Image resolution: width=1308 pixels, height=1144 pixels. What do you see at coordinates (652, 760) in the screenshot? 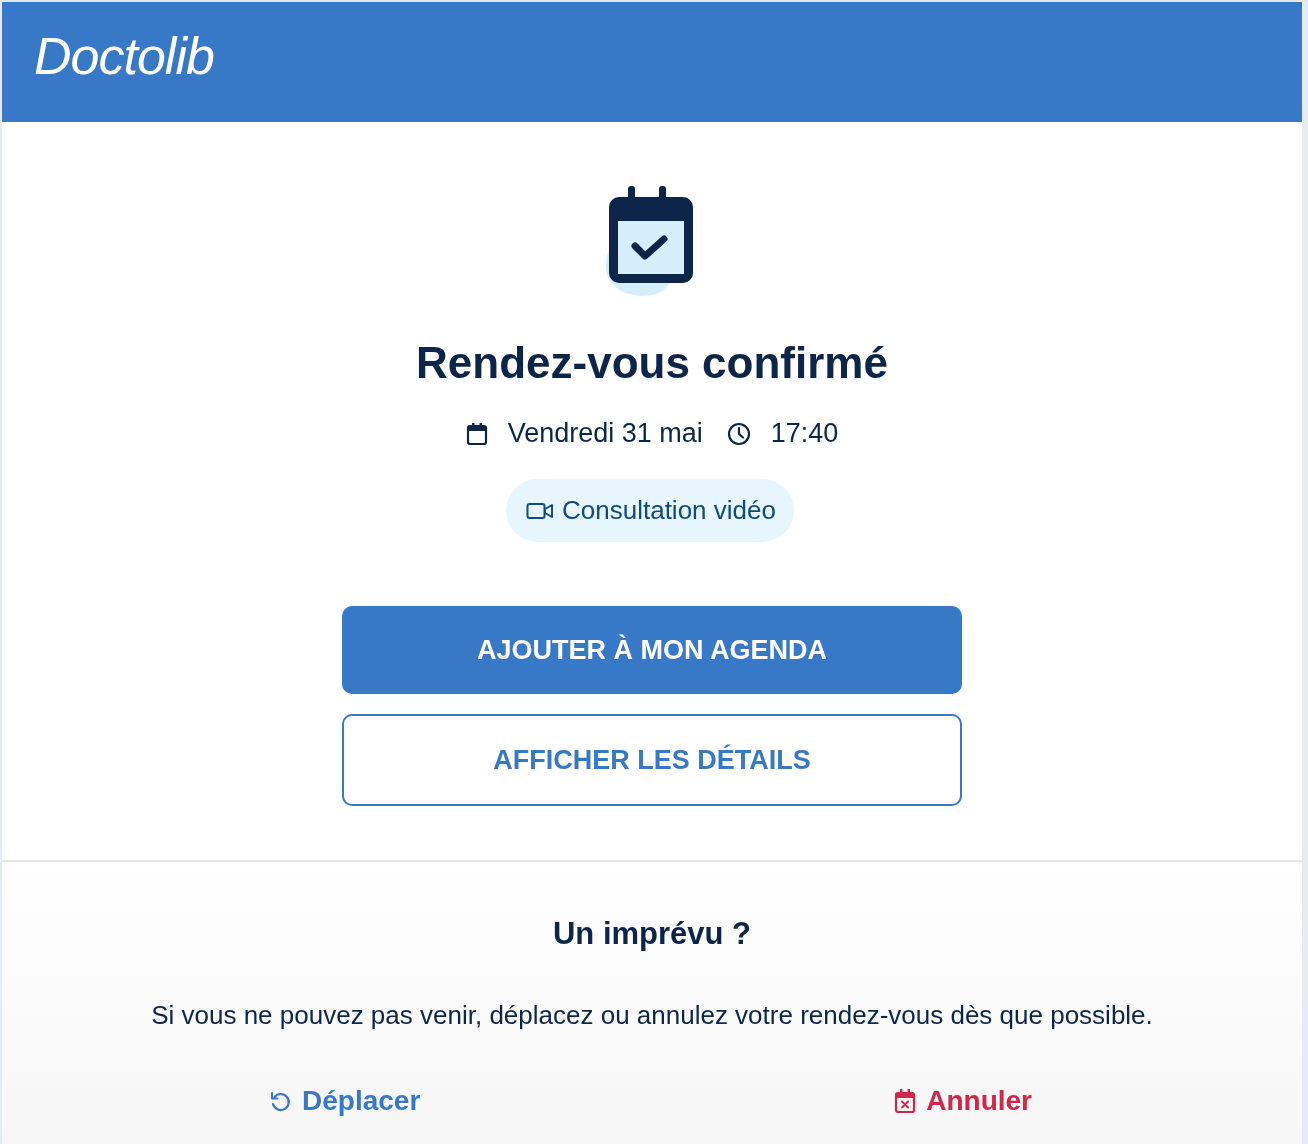
I see `show-details-button: AFFICHER LES DÉTAILS` at bounding box center [652, 760].